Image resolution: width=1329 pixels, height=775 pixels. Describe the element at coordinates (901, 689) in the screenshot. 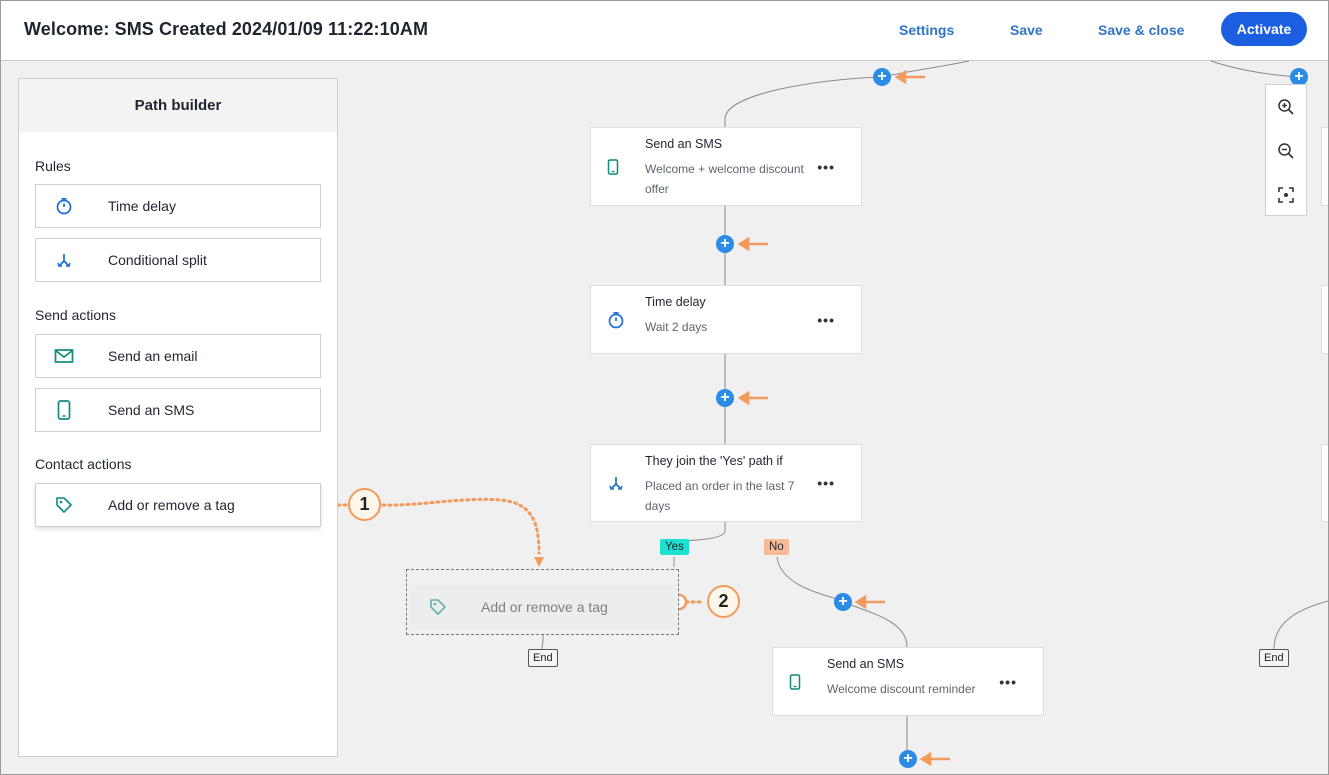

I see `node-subtitle: Welcome discount reminder` at that location.